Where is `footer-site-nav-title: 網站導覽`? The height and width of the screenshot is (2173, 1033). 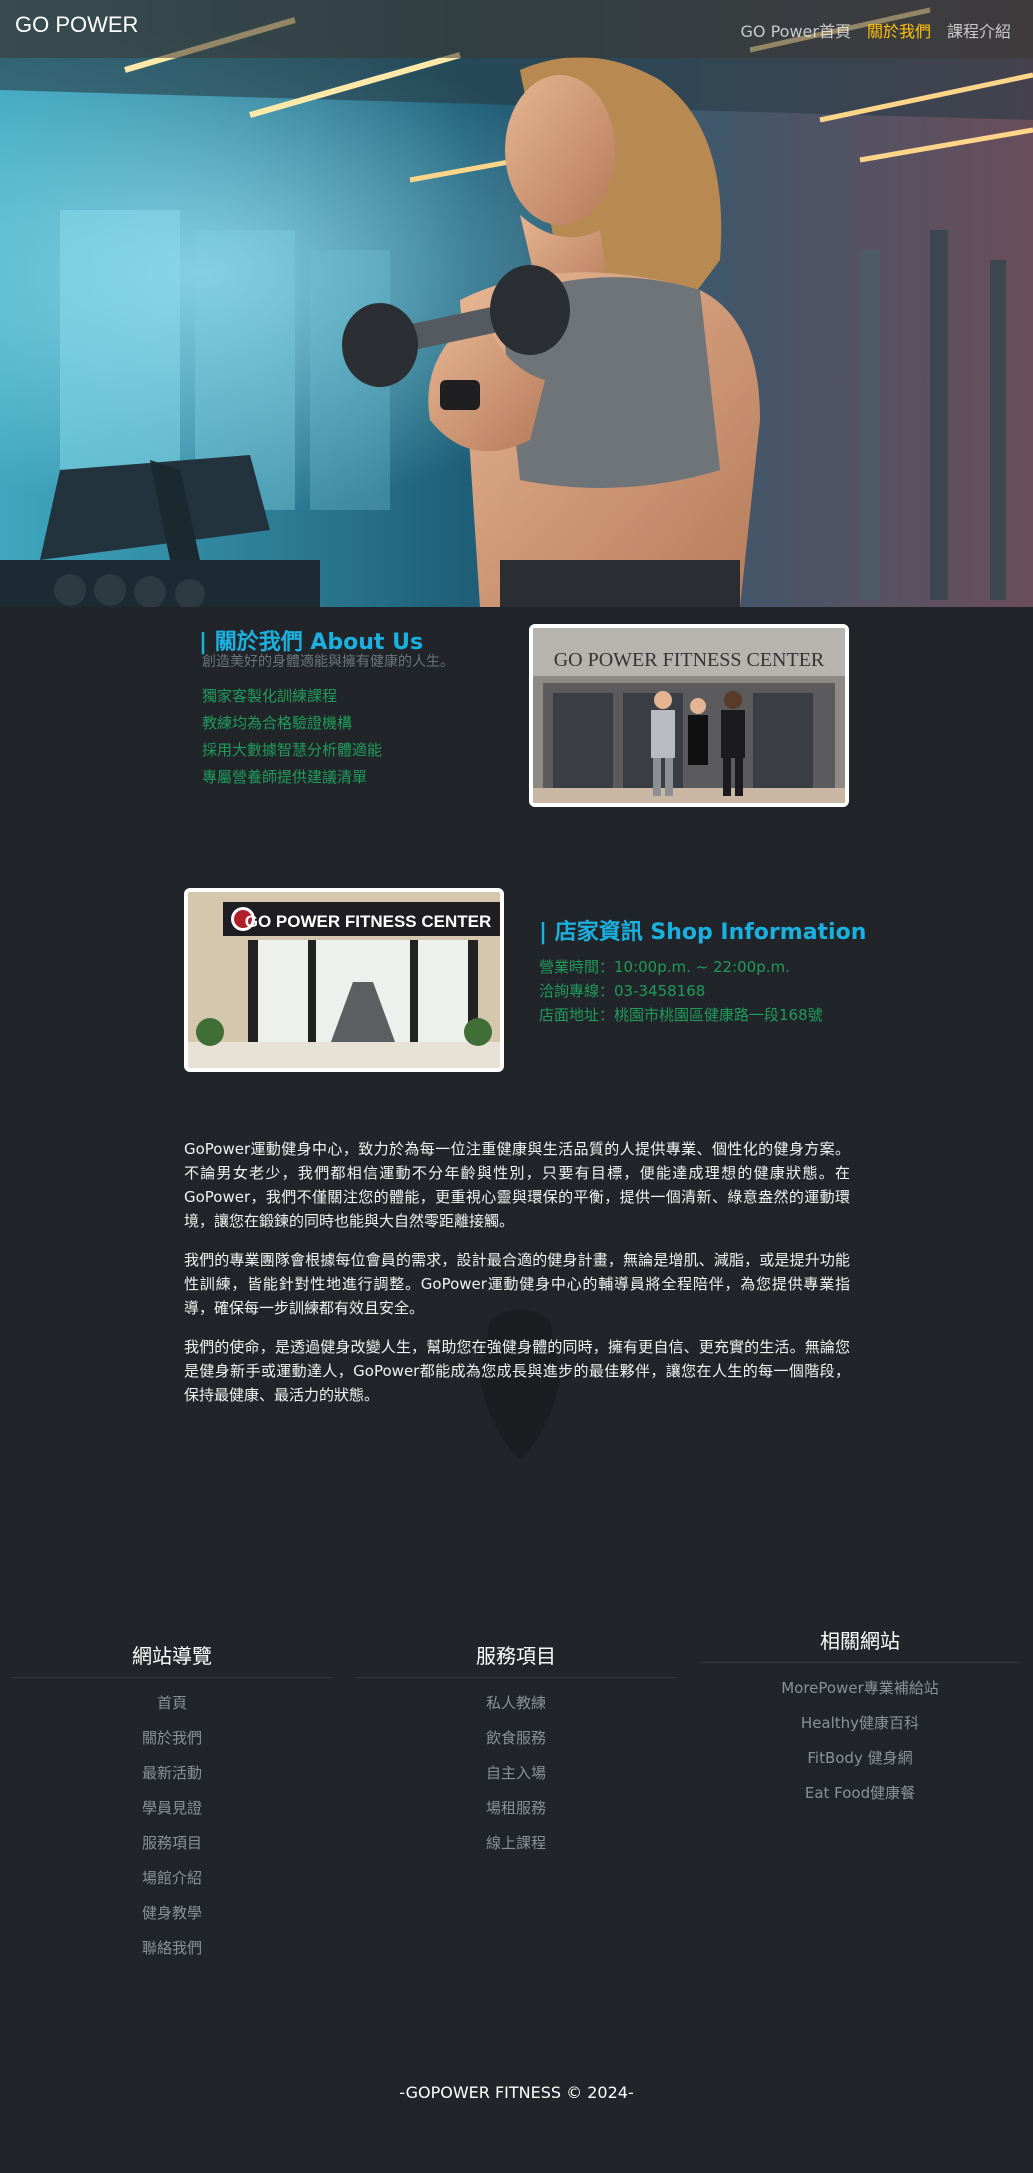 footer-site-nav-title: 網站導覽 is located at coordinates (172, 1659).